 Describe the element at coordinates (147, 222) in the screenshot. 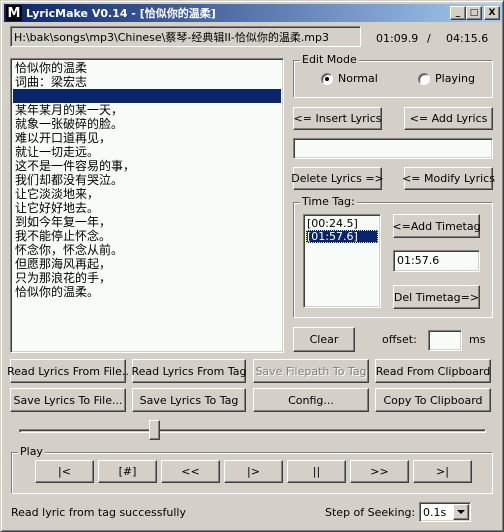

I see `lyric-line: 到如今年复一年，` at that location.